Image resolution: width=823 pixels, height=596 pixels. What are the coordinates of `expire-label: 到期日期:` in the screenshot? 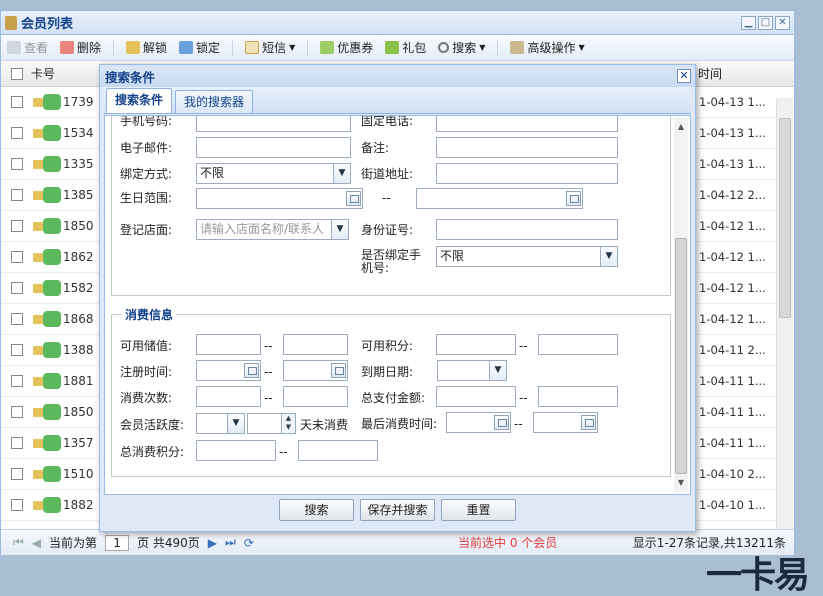 It's located at (387, 372).